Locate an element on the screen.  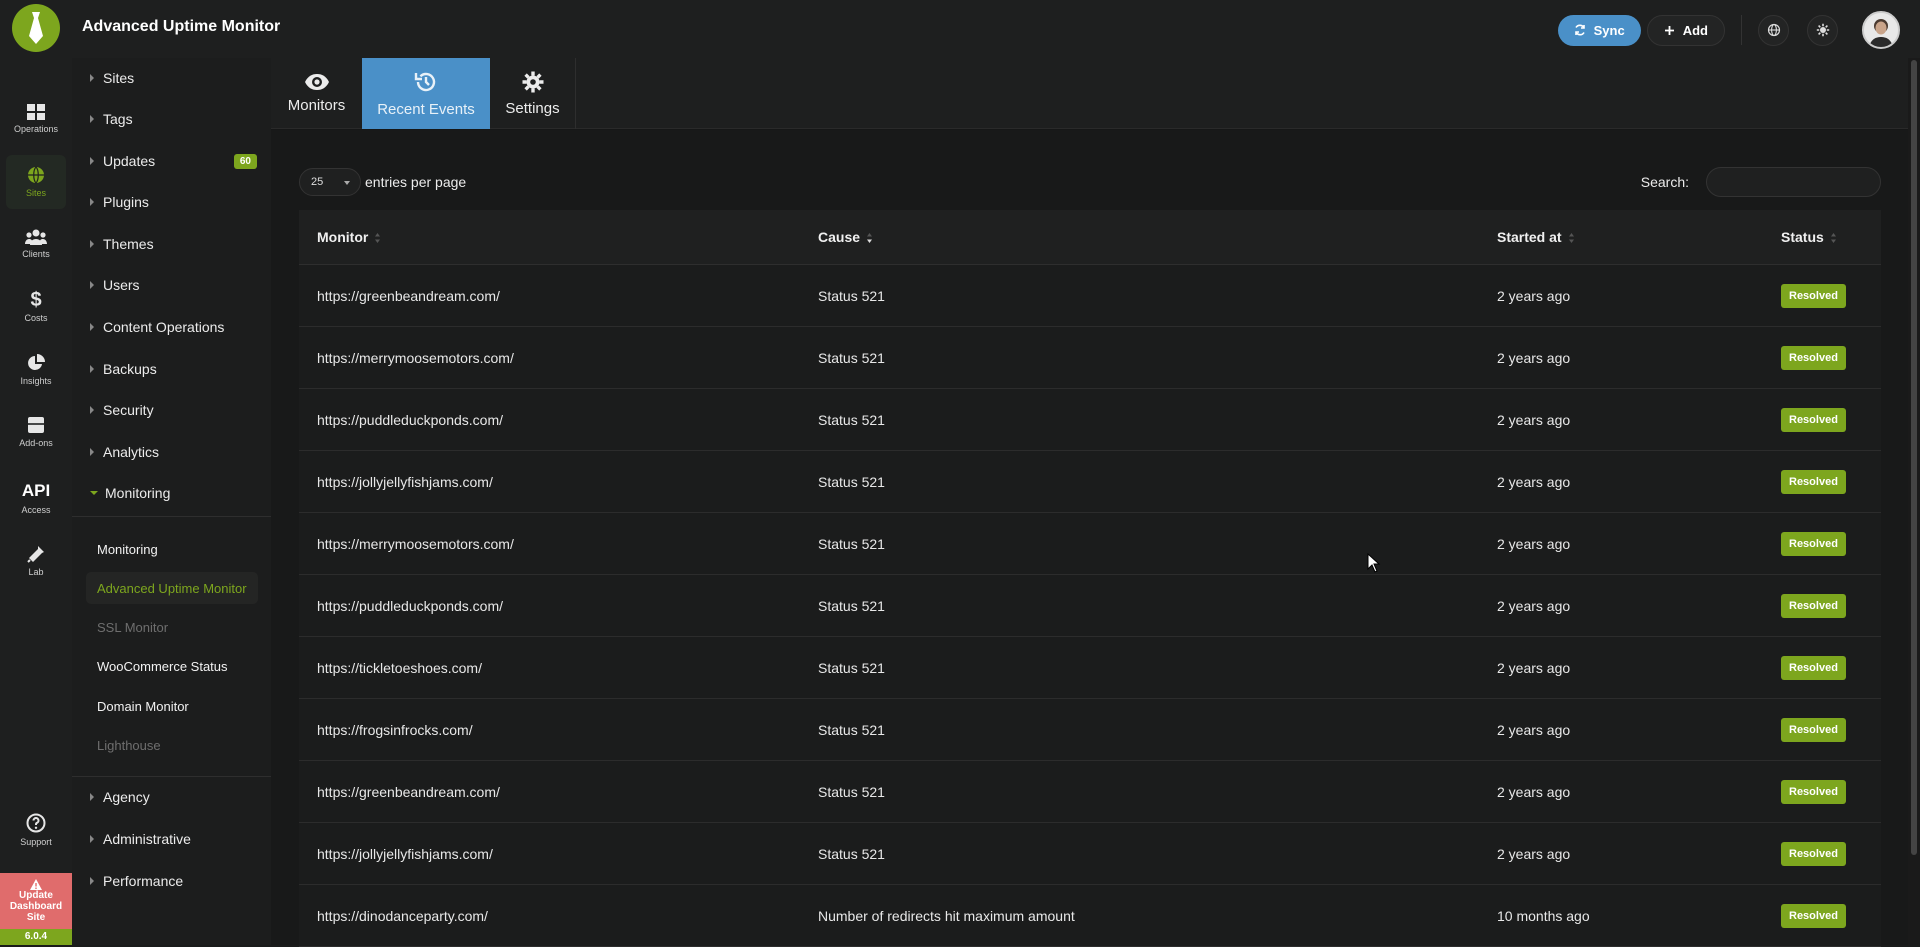
page-length-select: 25 is located at coordinates (330, 182).